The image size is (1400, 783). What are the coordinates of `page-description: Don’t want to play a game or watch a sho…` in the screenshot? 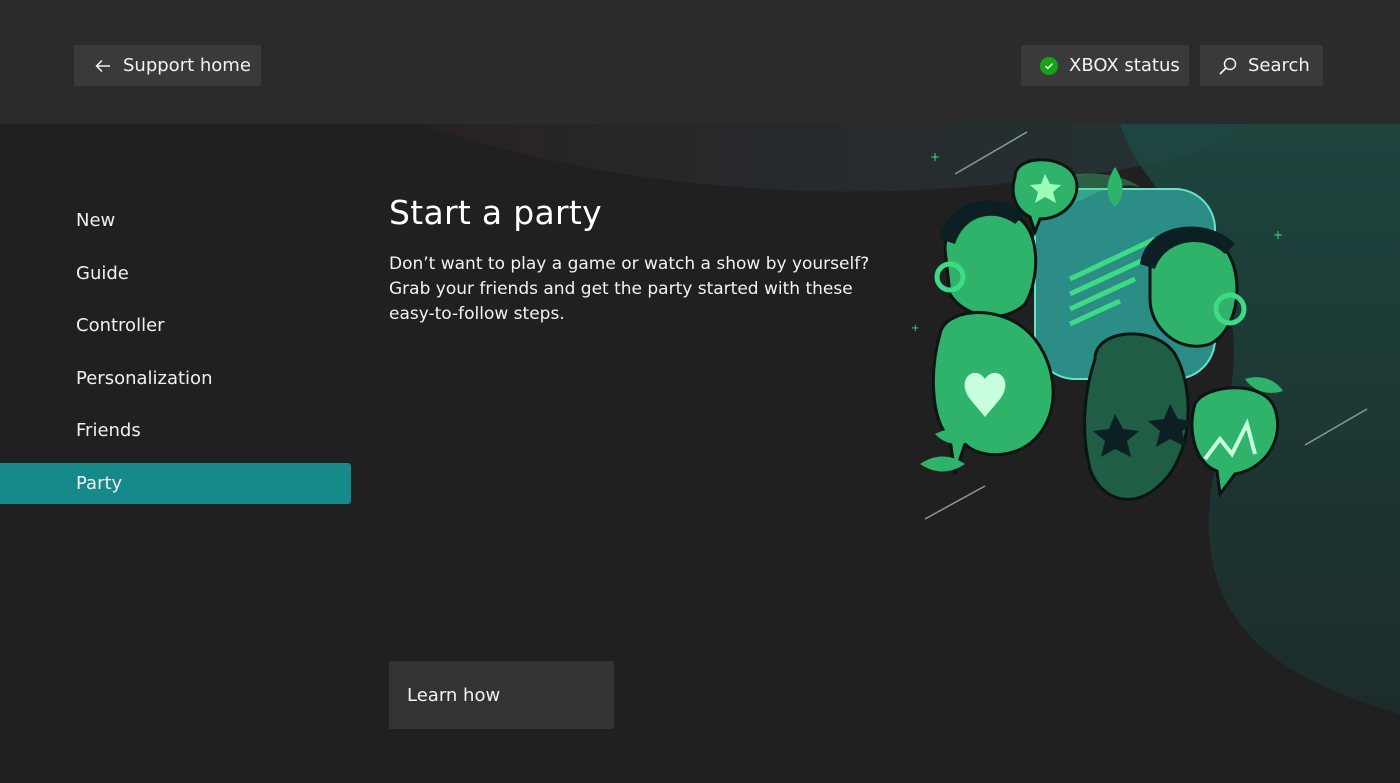 It's located at (629, 289).